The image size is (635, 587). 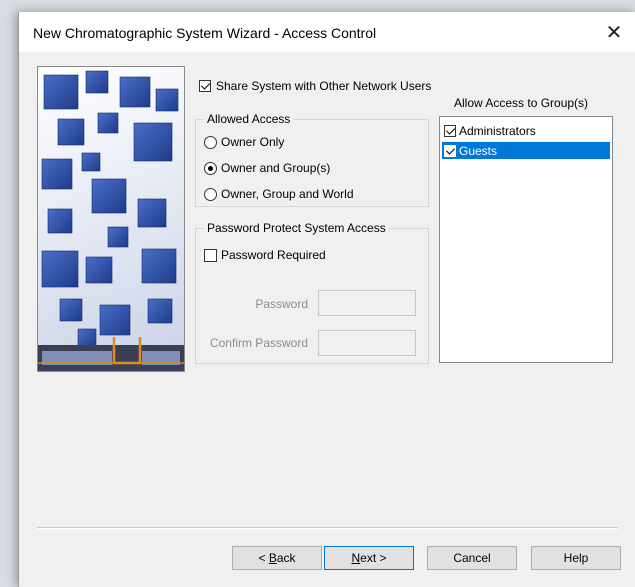 What do you see at coordinates (287, 194) in the screenshot?
I see `radio-owner-group-world-label: Owner, Group and World` at bounding box center [287, 194].